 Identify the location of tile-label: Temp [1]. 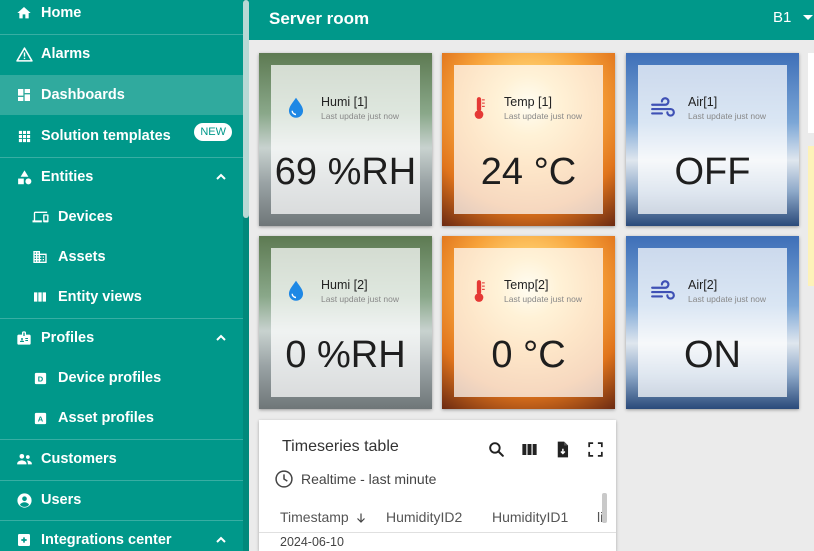
(528, 102).